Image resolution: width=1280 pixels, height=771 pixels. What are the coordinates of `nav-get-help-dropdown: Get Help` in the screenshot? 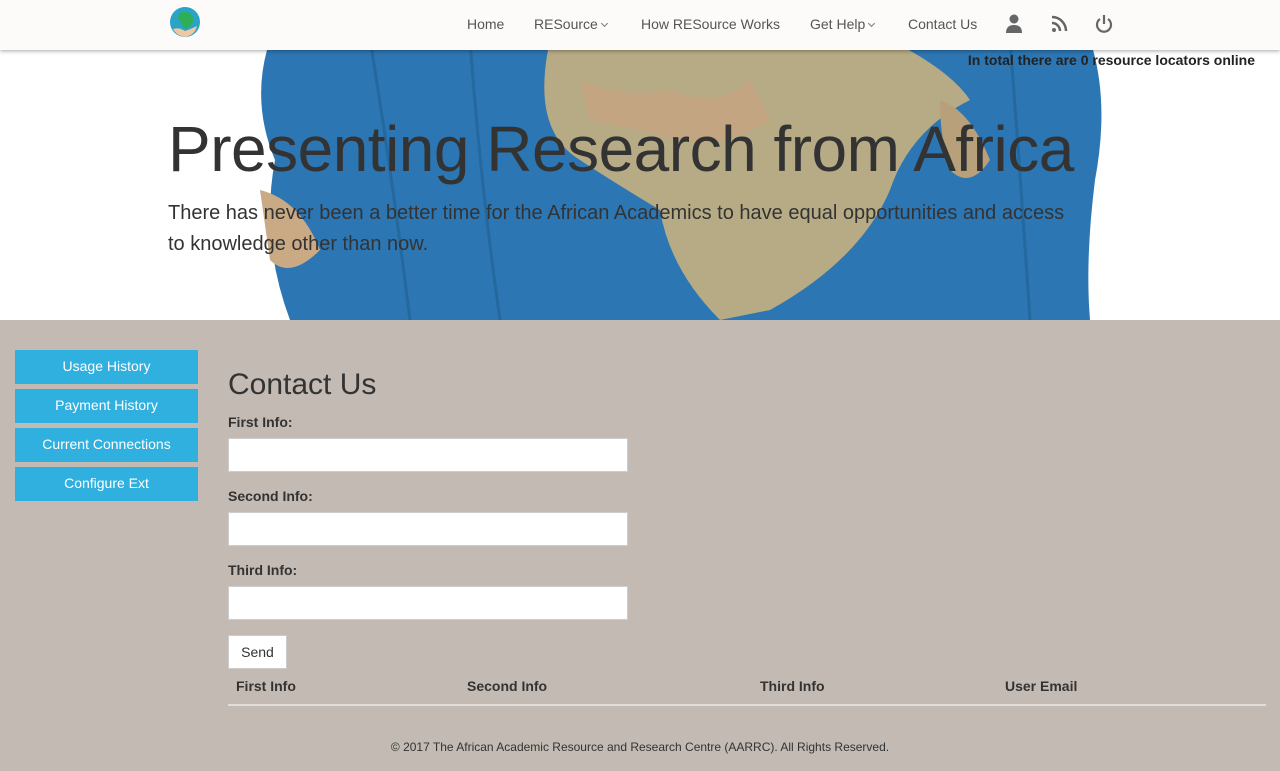 It's located at (843, 24).